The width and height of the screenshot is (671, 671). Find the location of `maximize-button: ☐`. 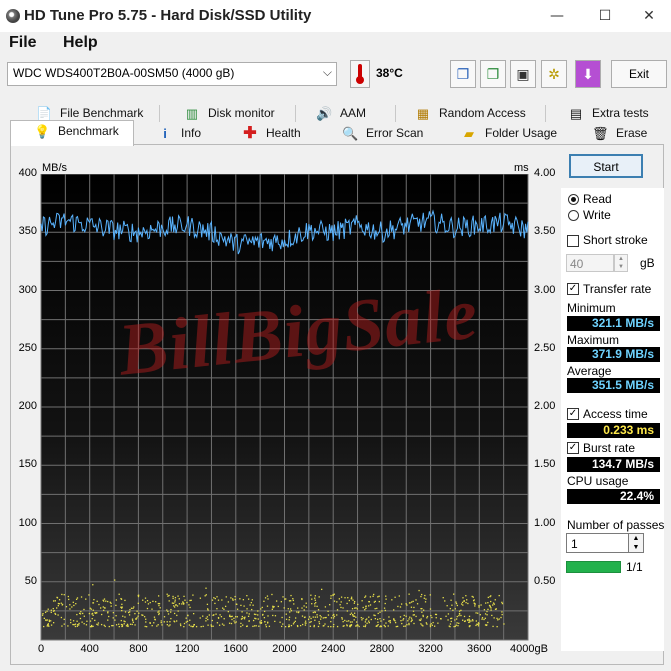

maximize-button: ☐ is located at coordinates (605, 16).